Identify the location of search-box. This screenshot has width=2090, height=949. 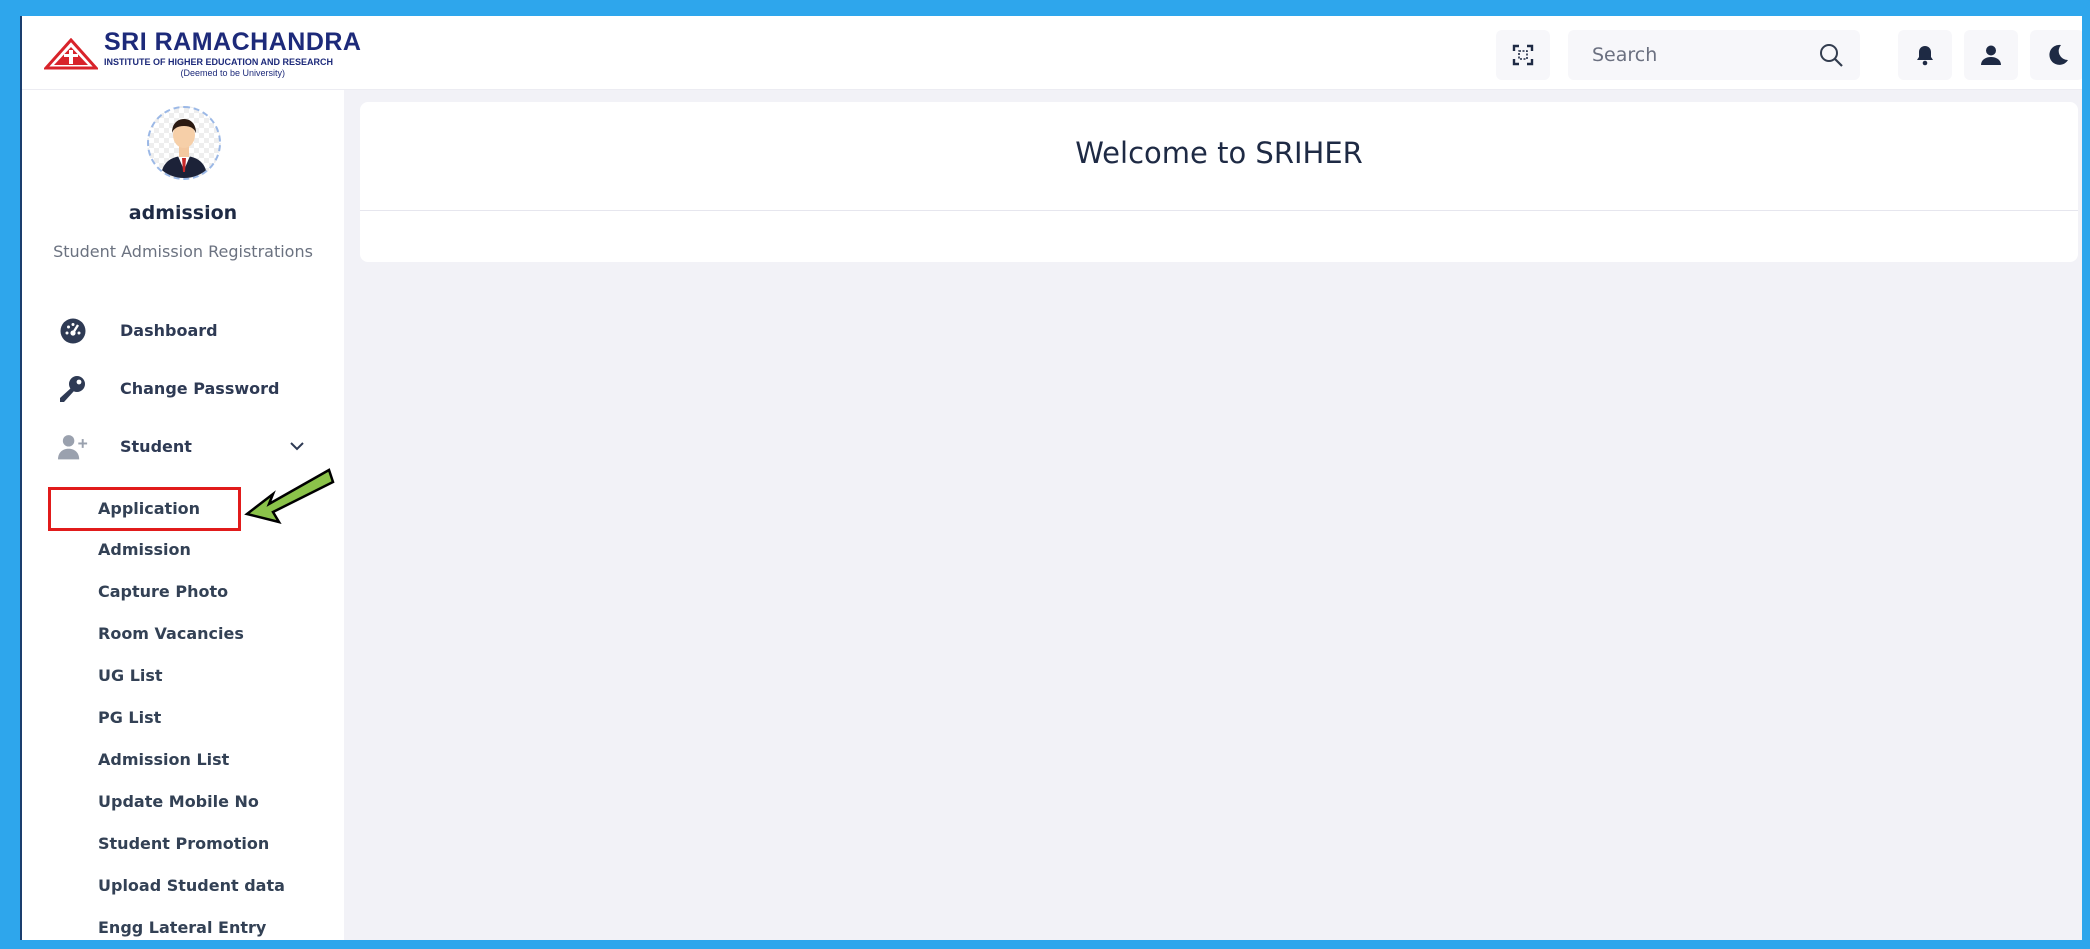
(1714, 55).